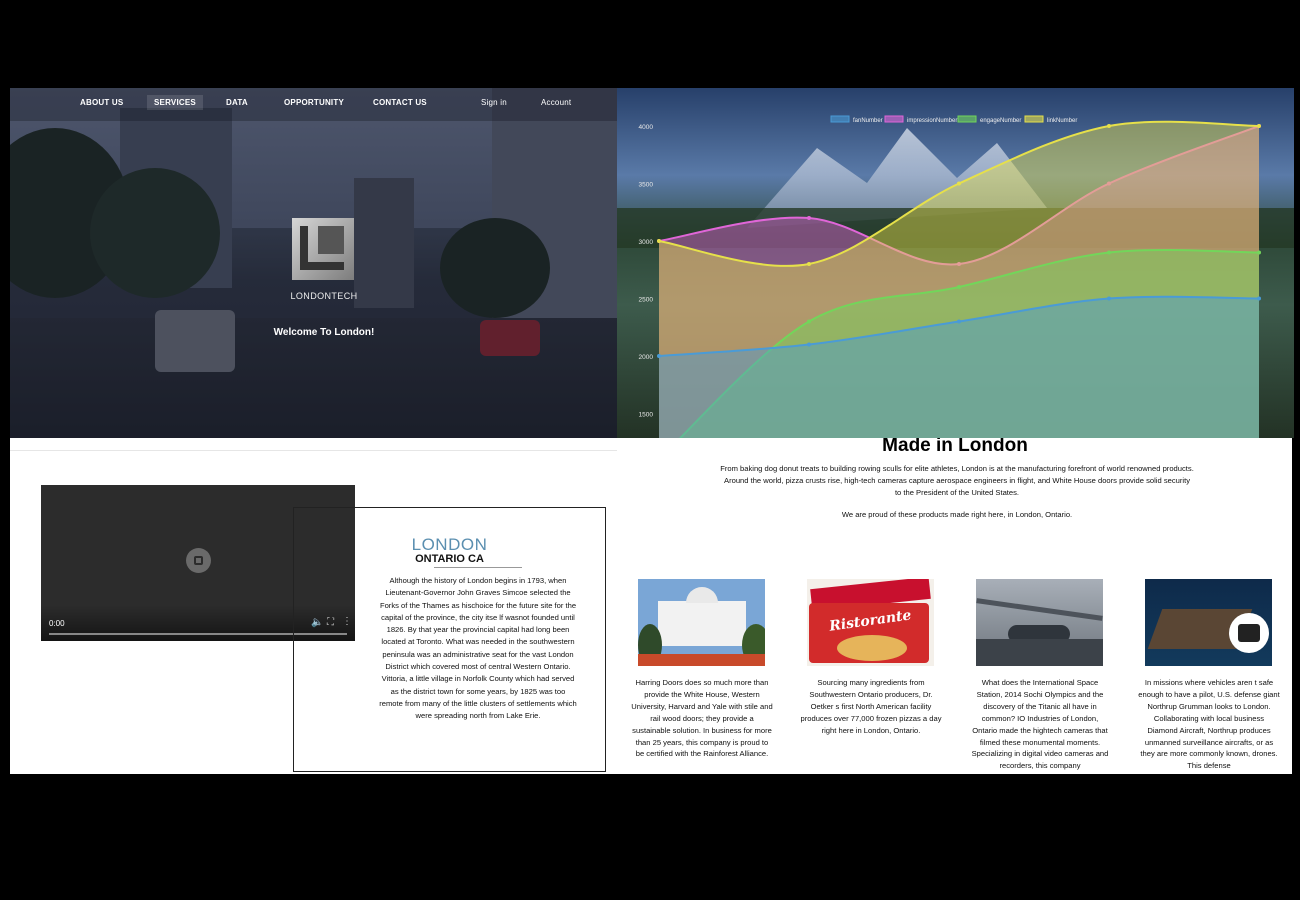 Image resolution: width=1300 pixels, height=900 pixels. Describe the element at coordinates (1034, 119) in the screenshot. I see `legend-swatch-linkNumber` at that location.